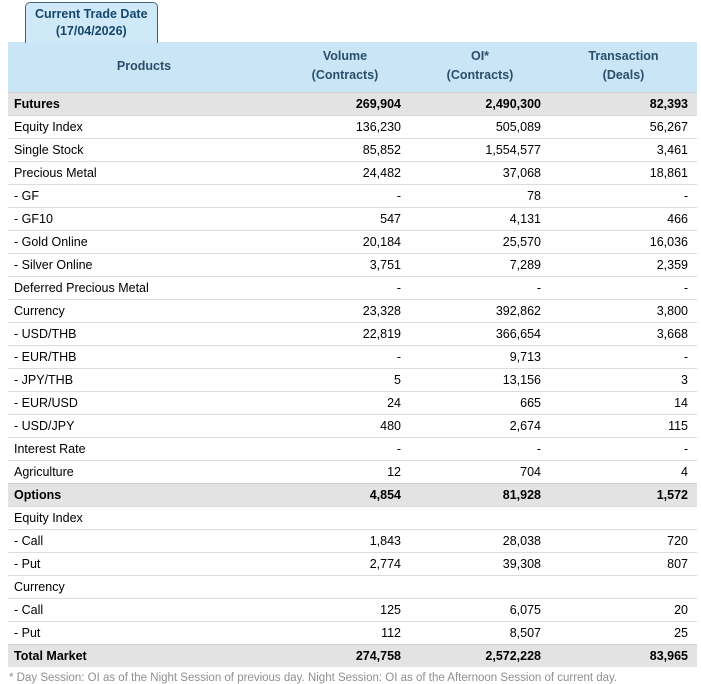 This screenshot has height=684, width=701. Describe the element at coordinates (345, 103) in the screenshot. I see `volume-cell: 269,904` at that location.